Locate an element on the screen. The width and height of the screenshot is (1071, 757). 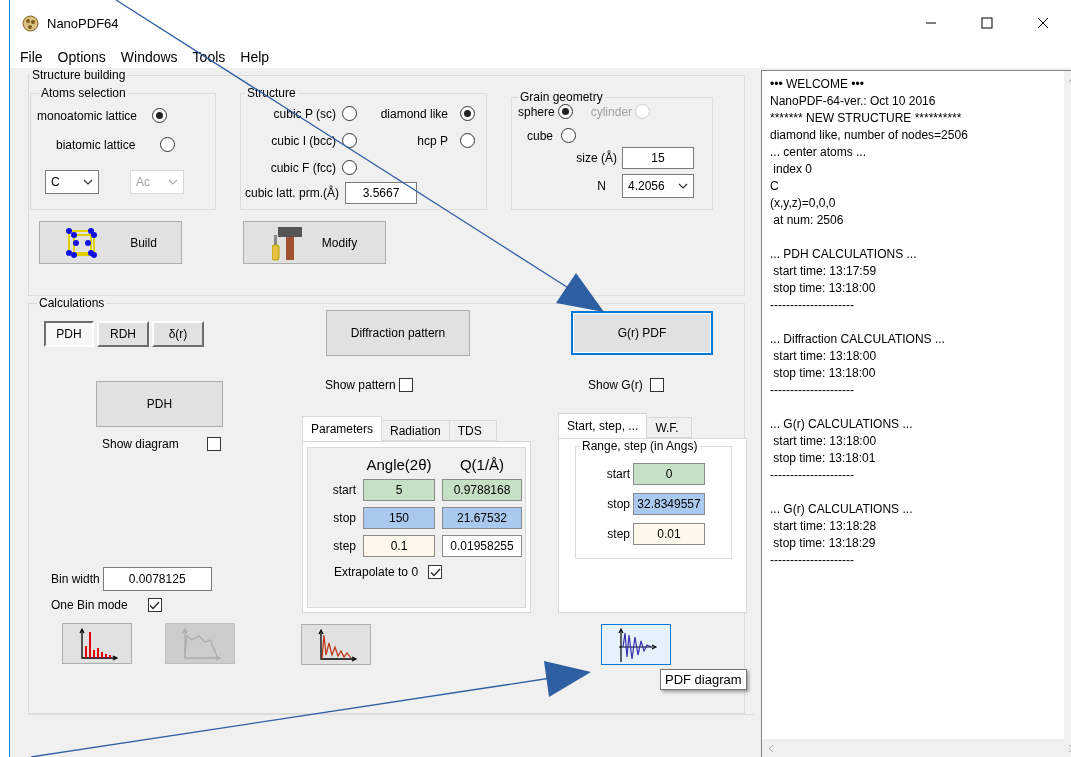
log-line: ******* NEW STRUCTURE ********** is located at coordinates (866, 118).